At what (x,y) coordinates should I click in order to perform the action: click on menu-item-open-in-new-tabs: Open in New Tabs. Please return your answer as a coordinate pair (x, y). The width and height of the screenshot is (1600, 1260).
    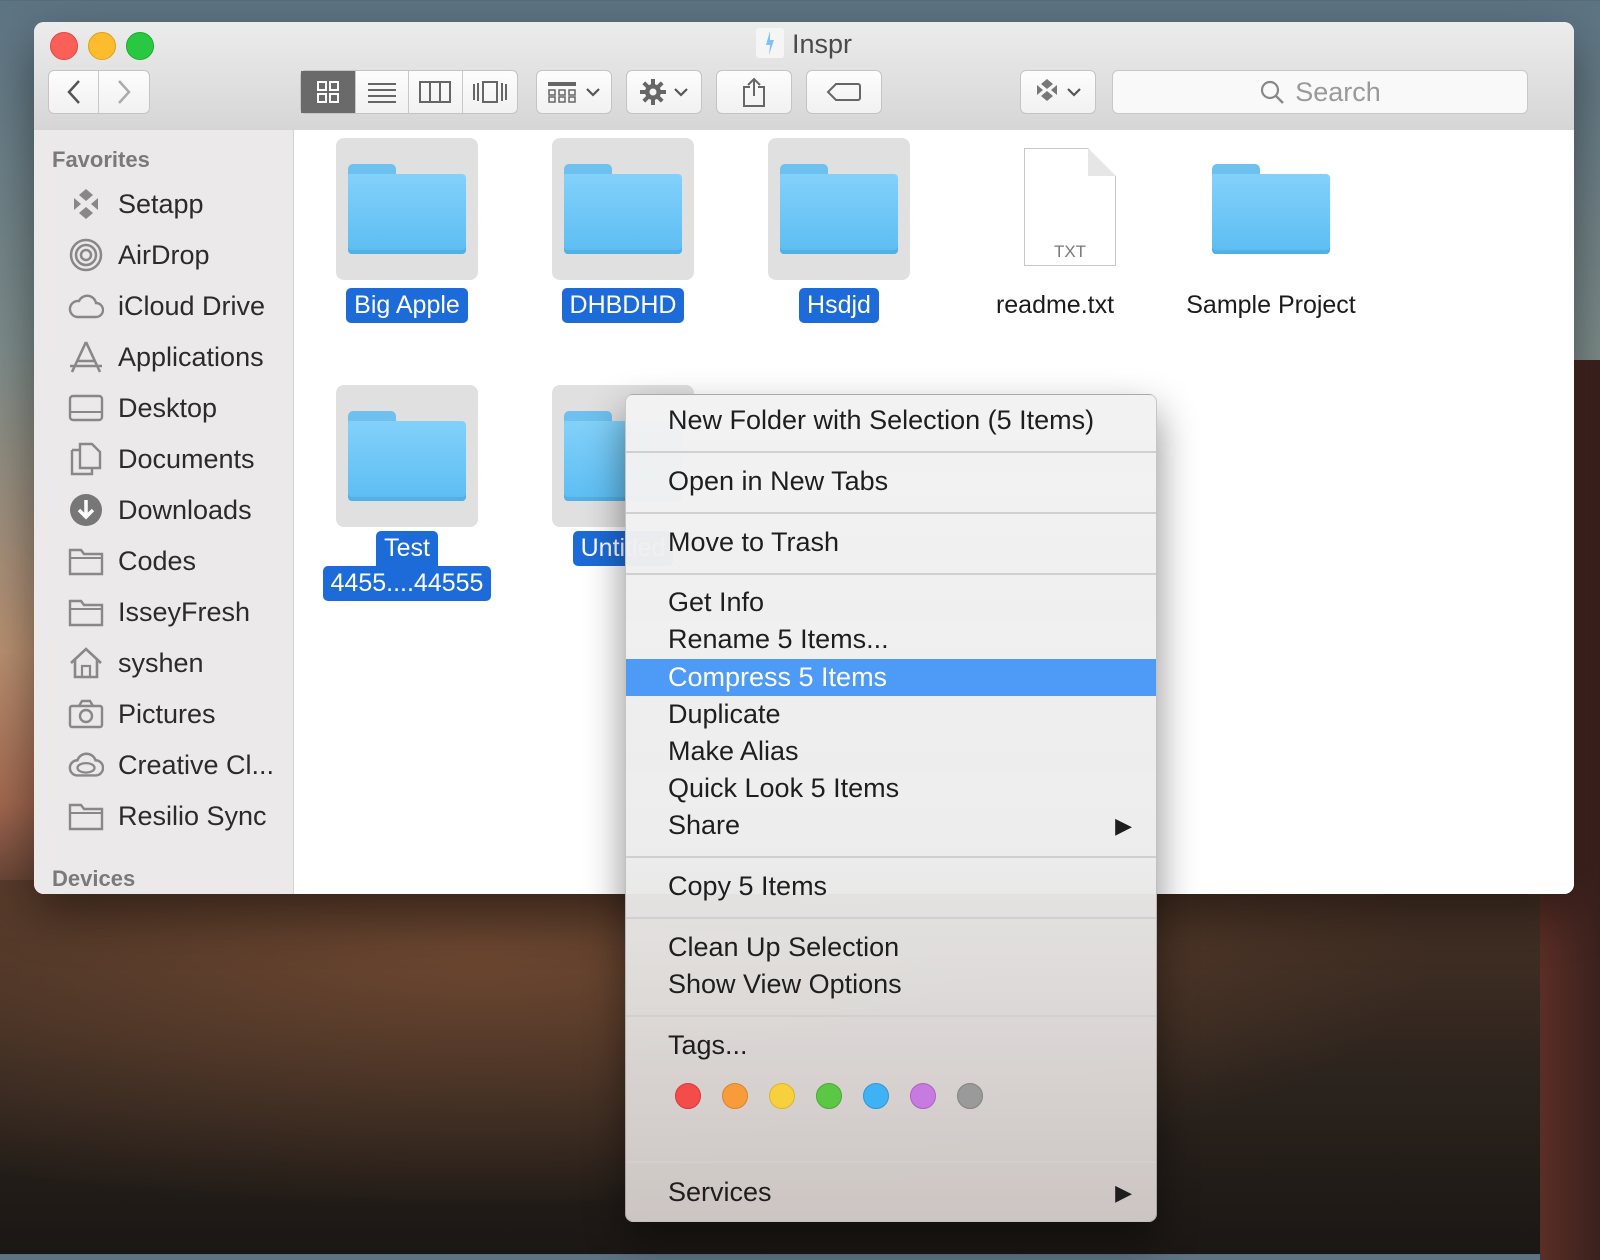
    Looking at the image, I should click on (891, 481).